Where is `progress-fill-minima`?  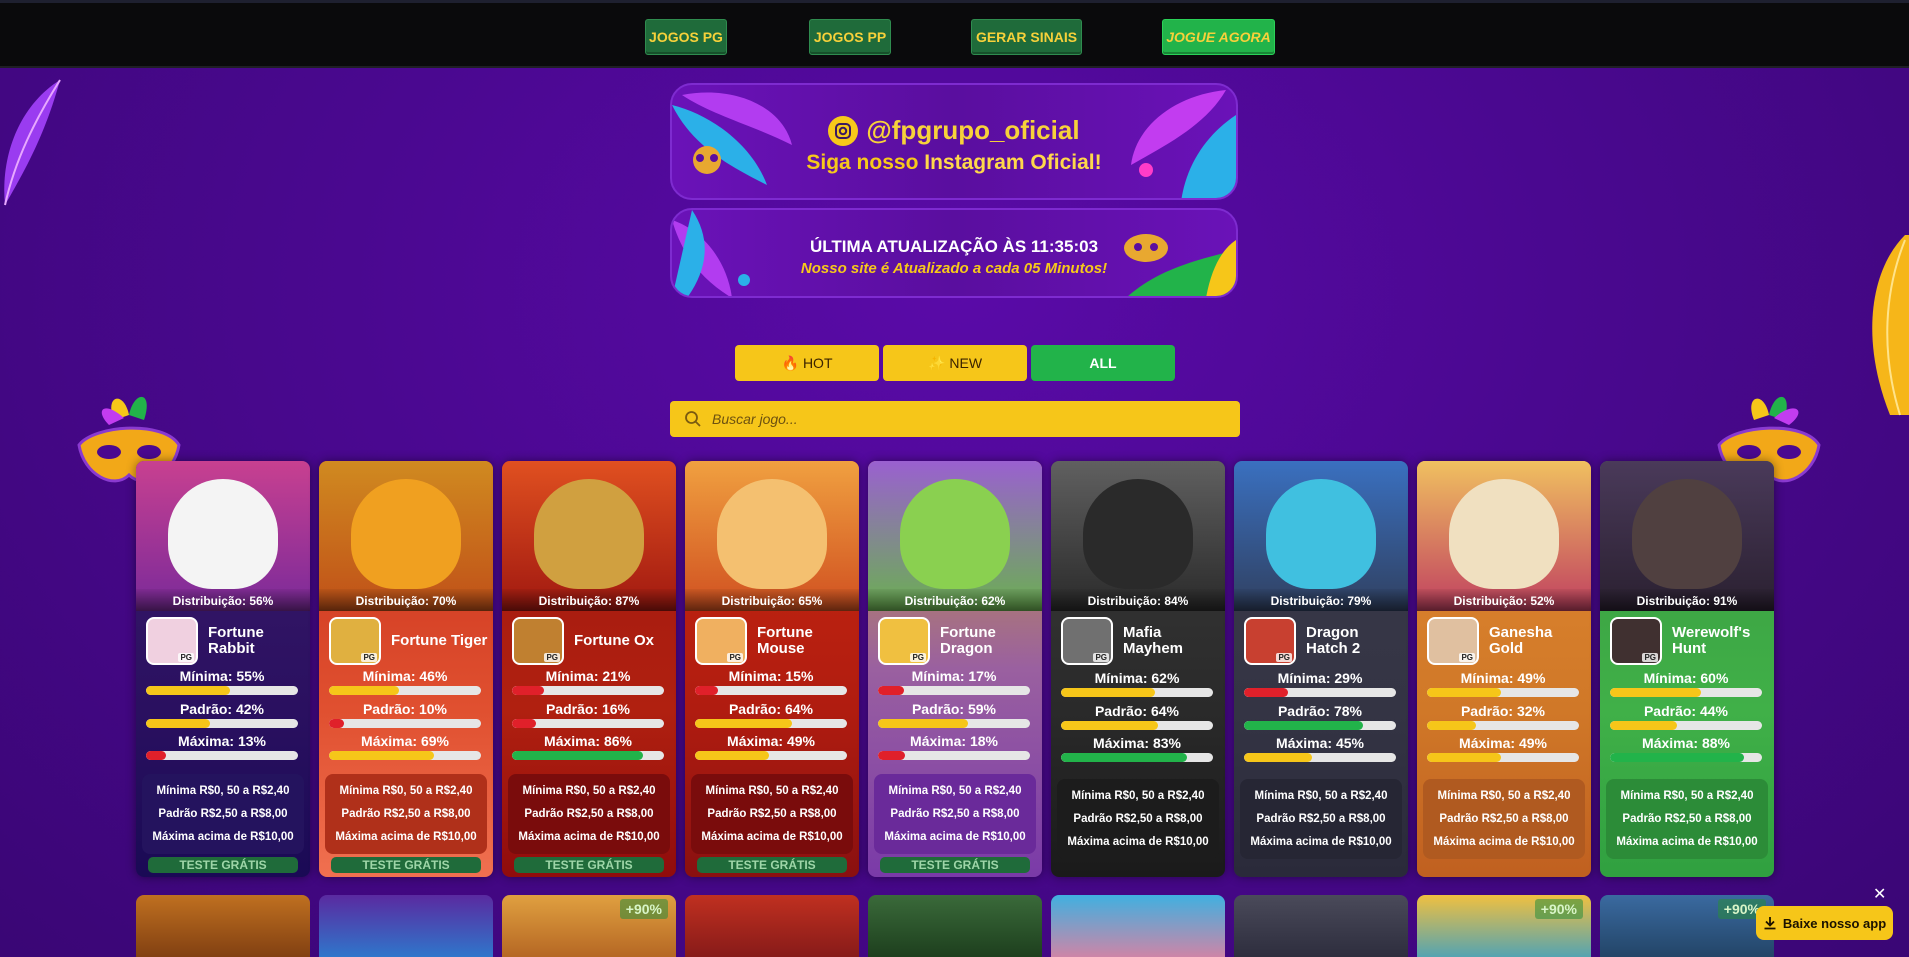 progress-fill-minima is located at coordinates (1656, 692).